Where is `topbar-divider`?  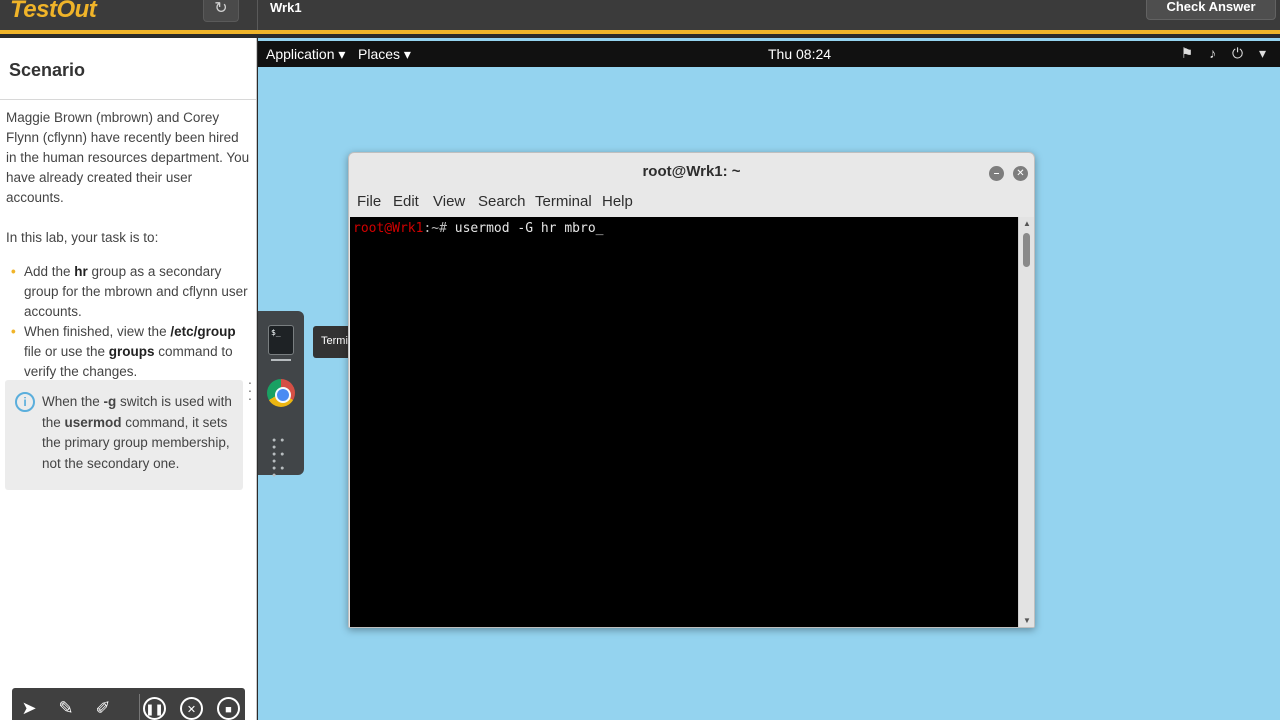 topbar-divider is located at coordinates (257, 15).